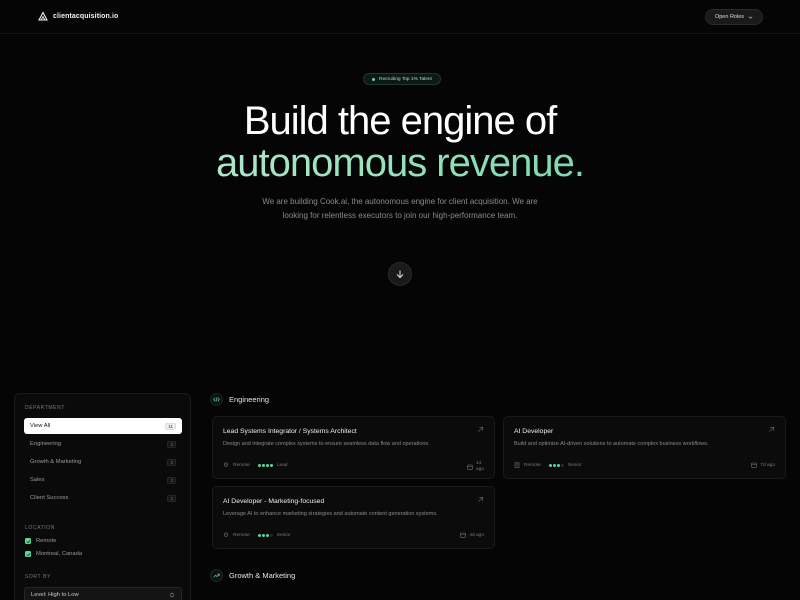 The height and width of the screenshot is (600, 800). Describe the element at coordinates (46, 541) in the screenshot. I see `location-label-text: Remote` at that location.